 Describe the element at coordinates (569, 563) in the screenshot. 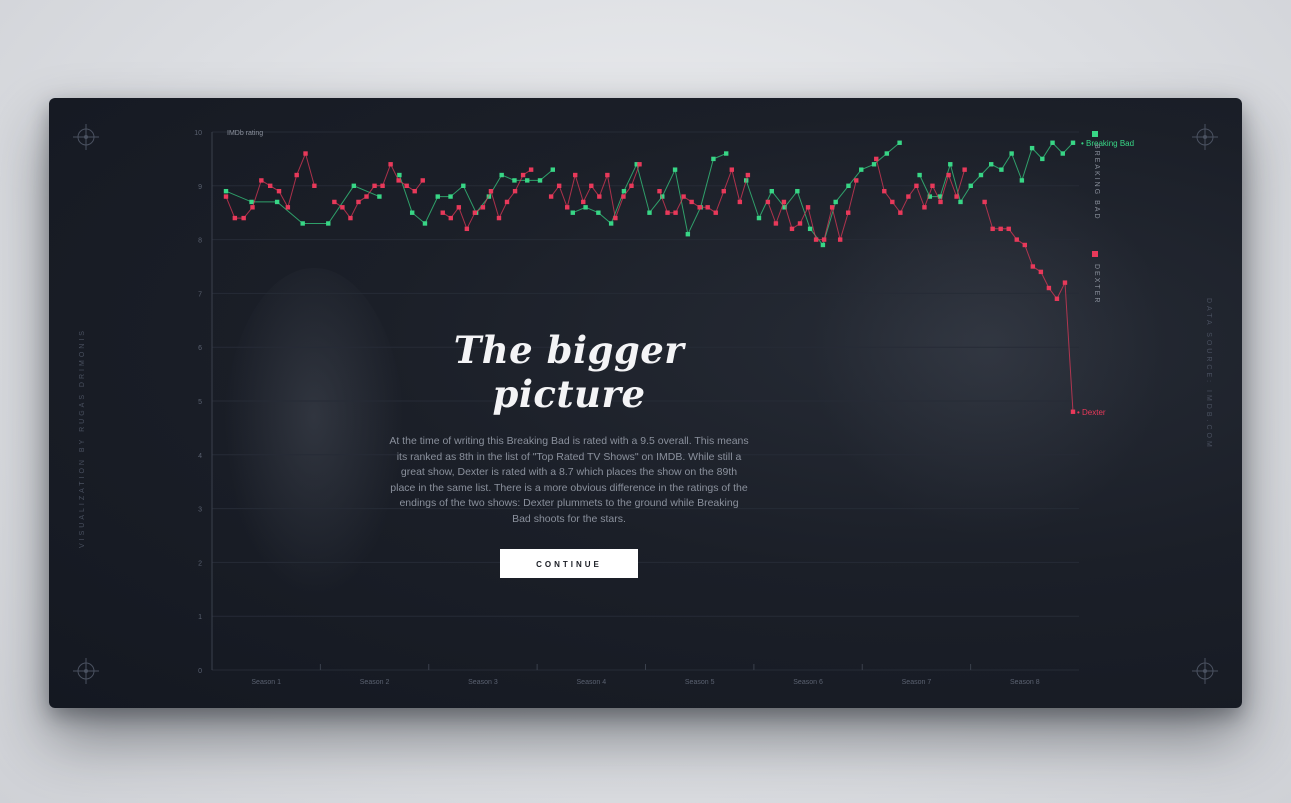

I see `continue-button: CONTINUE` at that location.